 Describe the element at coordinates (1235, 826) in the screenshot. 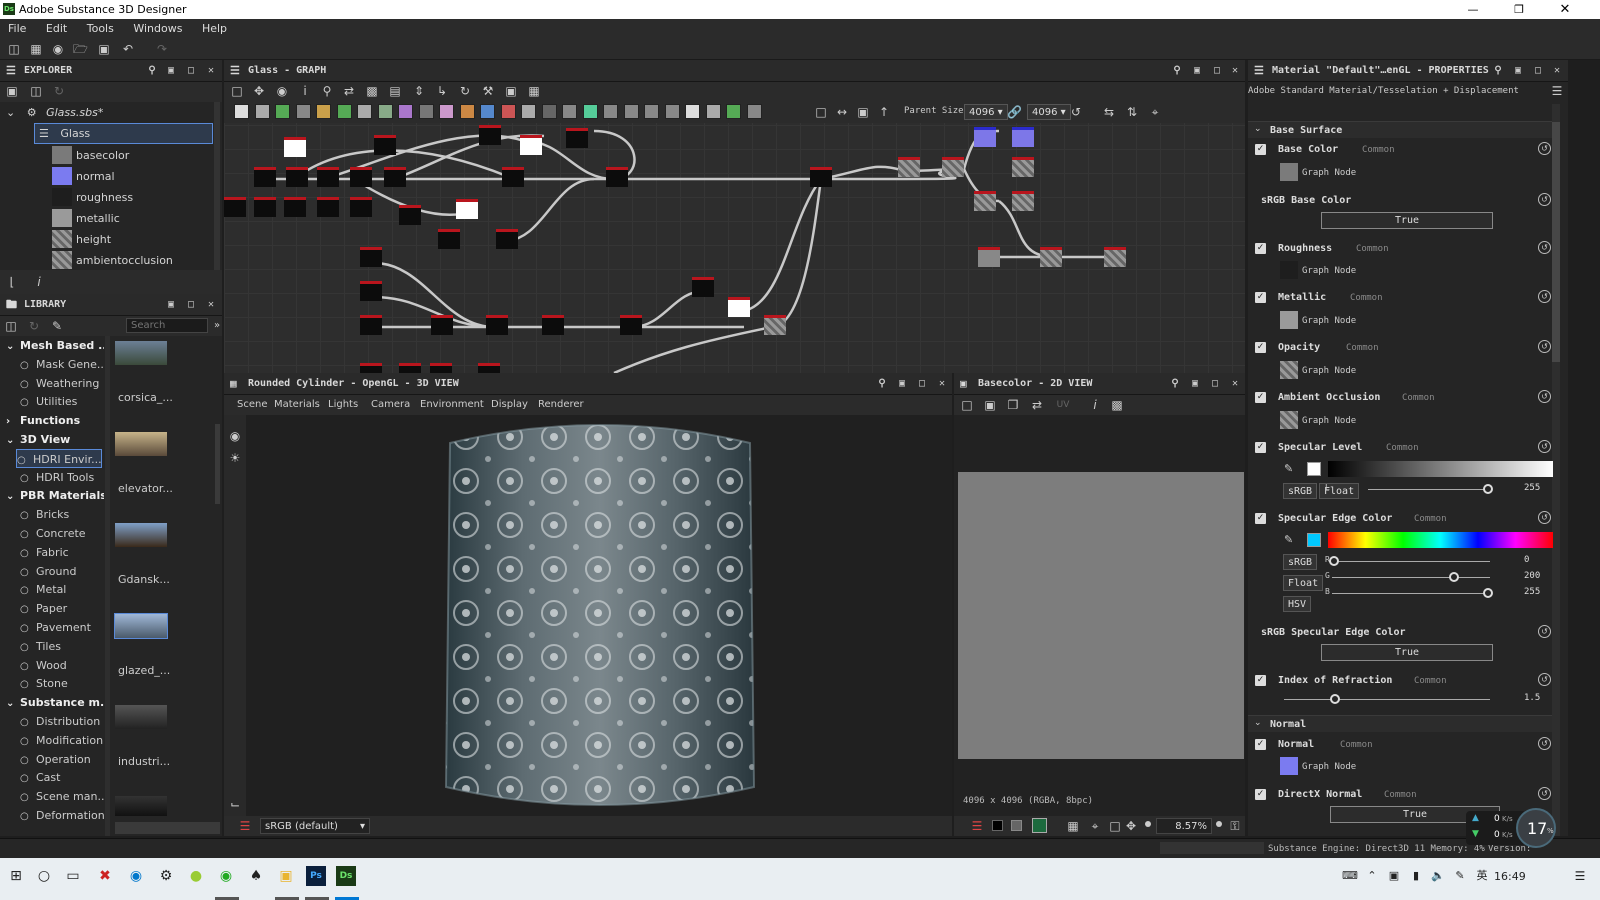

I see `lock-icon: ⚿` at that location.